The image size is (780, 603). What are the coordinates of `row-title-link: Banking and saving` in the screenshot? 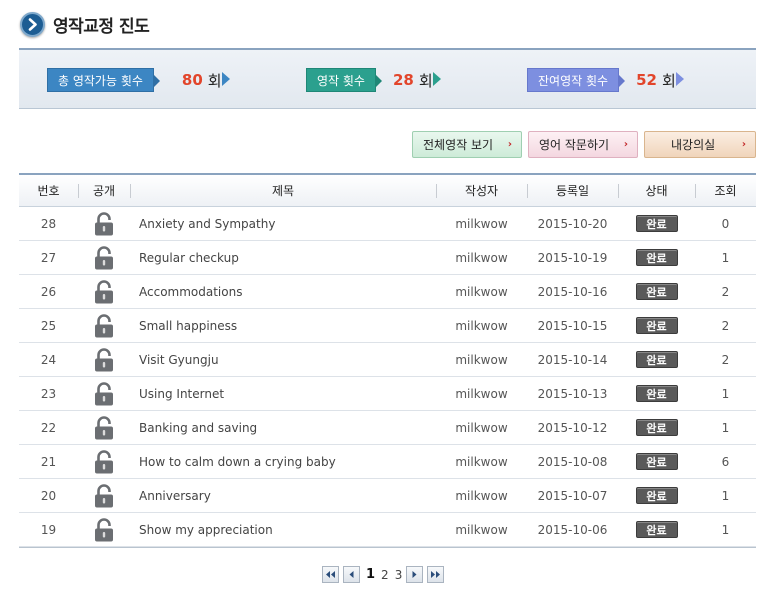 It's located at (283, 428).